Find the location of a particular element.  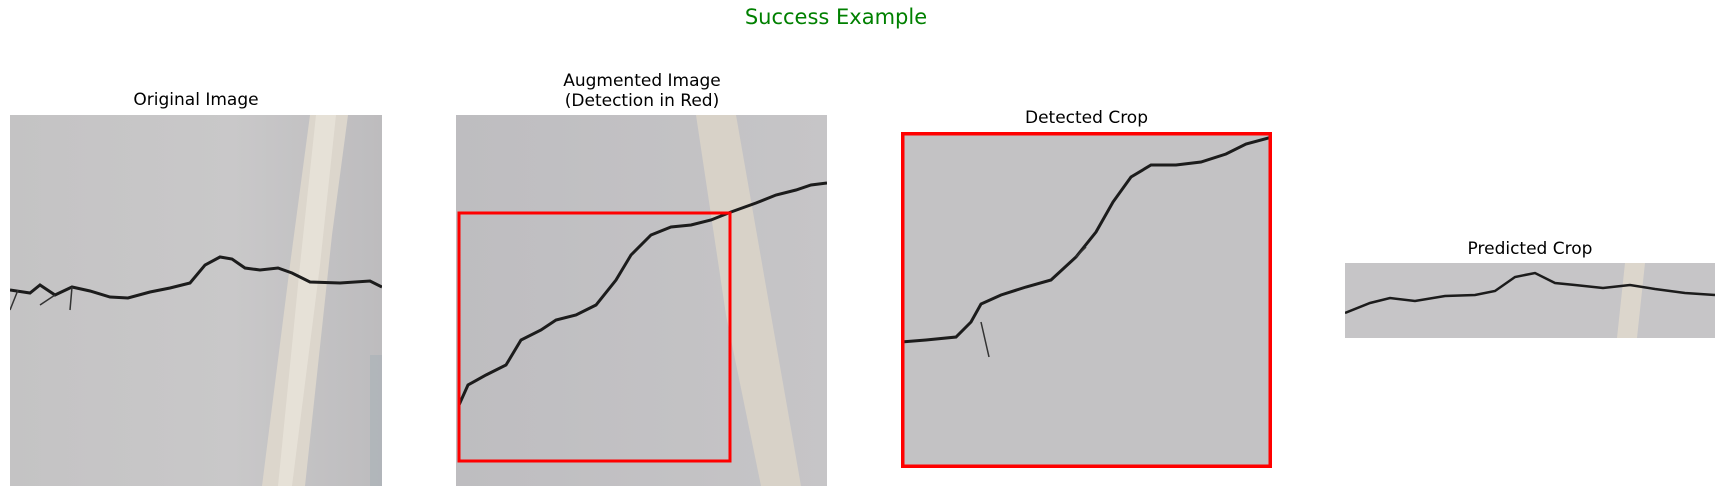

figure-suptitle: Success Example is located at coordinates (836, 17).